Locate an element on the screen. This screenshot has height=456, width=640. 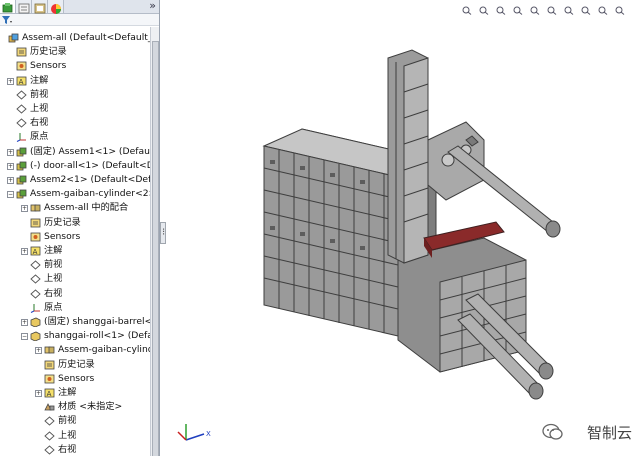
tree-item: + (固定) Assem1<1> (Default is located at coordinates (75, 152).